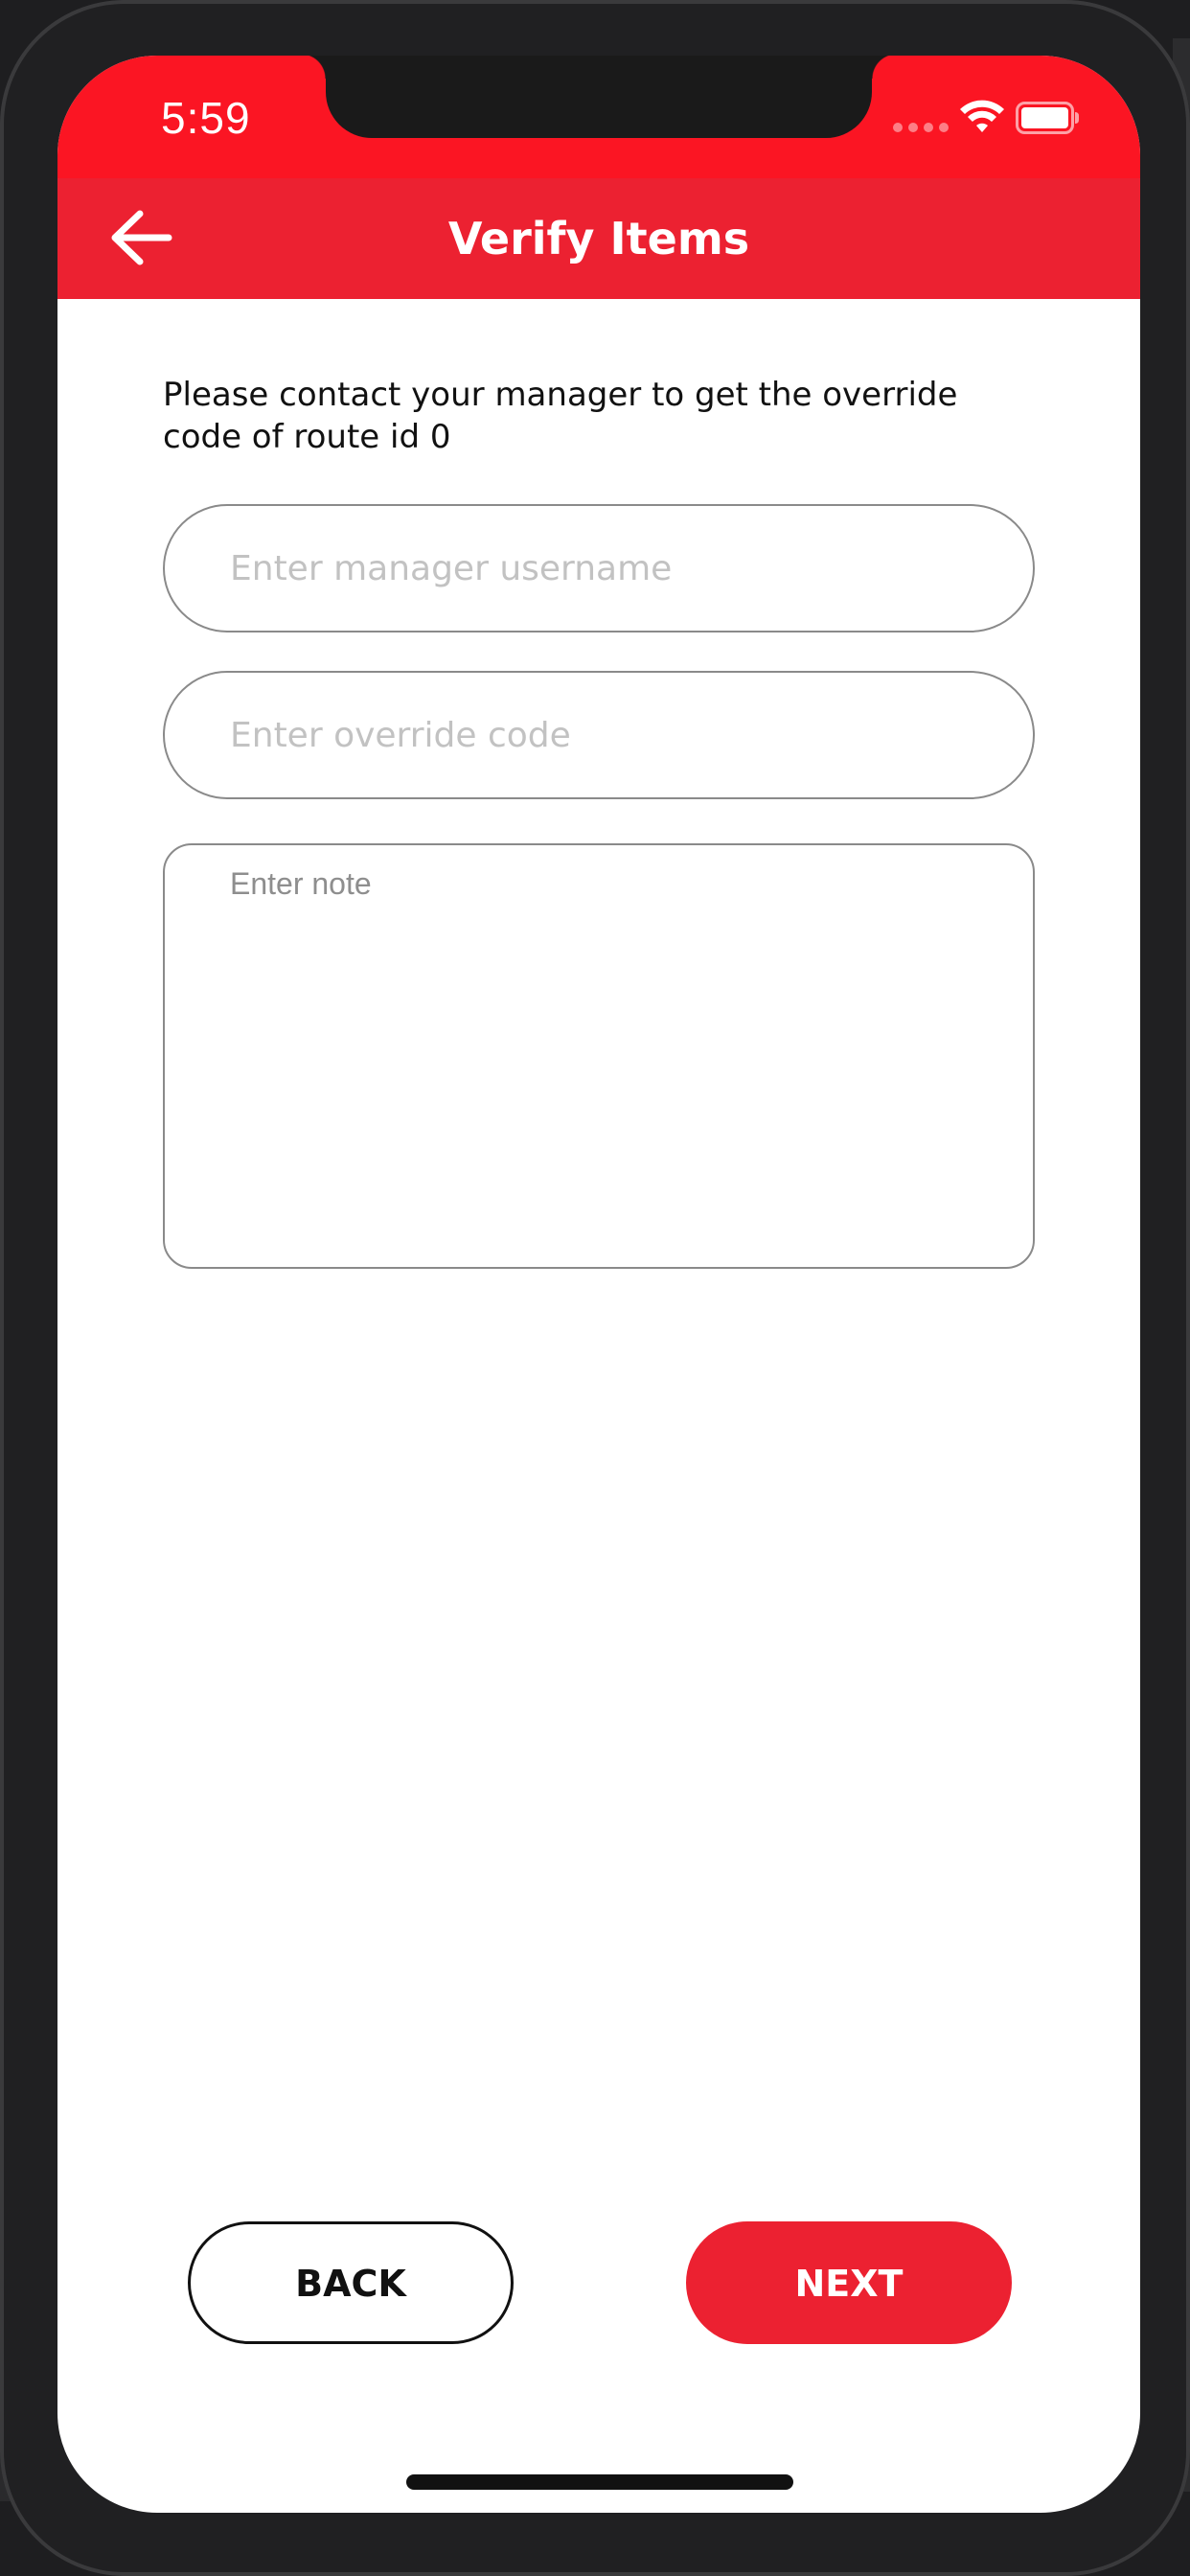  Describe the element at coordinates (849, 2282) in the screenshot. I see `next-button: NEXT` at that location.